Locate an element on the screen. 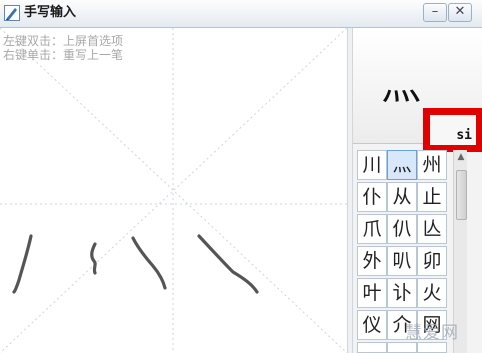 The height and width of the screenshot is (353, 482). title-bar: 手写输入 – ✕ is located at coordinates (241, 14).